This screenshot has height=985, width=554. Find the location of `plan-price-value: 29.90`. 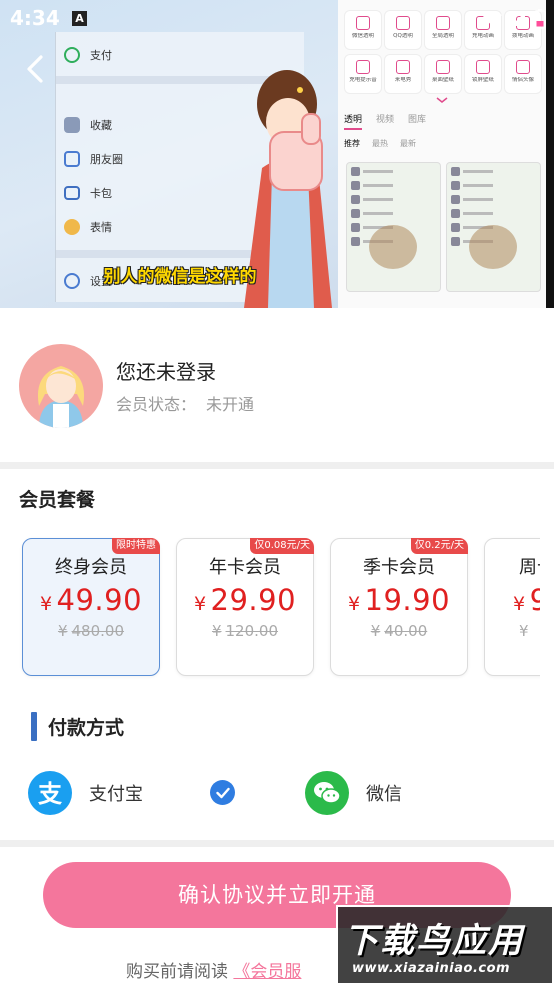

plan-price-value: 29.90 is located at coordinates (253, 600).